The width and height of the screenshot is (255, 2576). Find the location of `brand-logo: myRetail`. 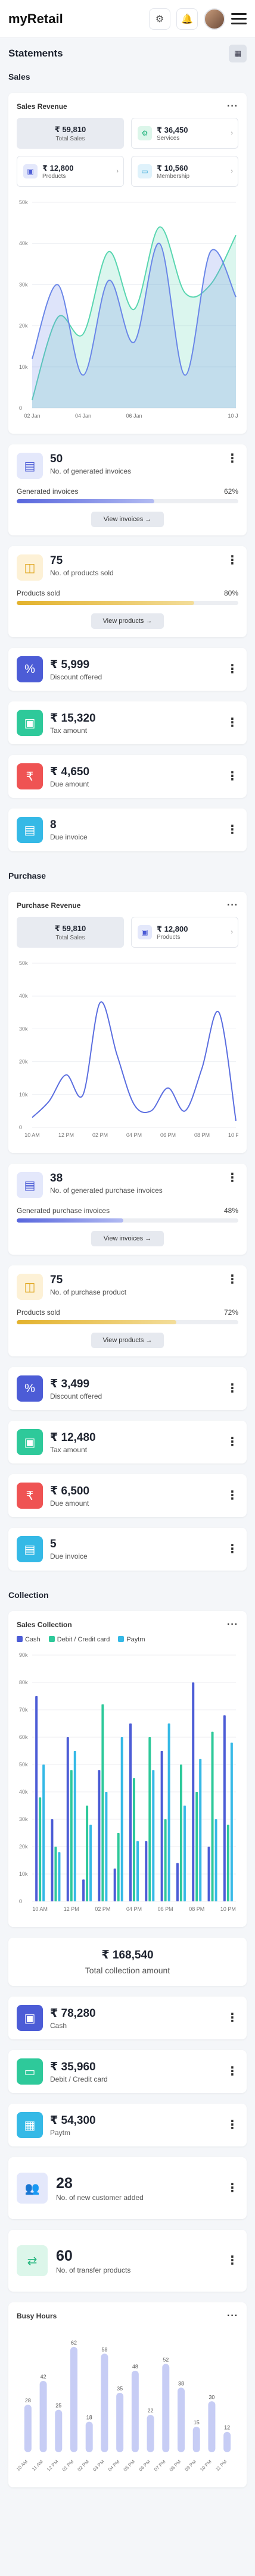

brand-logo: myRetail is located at coordinates (35, 19).